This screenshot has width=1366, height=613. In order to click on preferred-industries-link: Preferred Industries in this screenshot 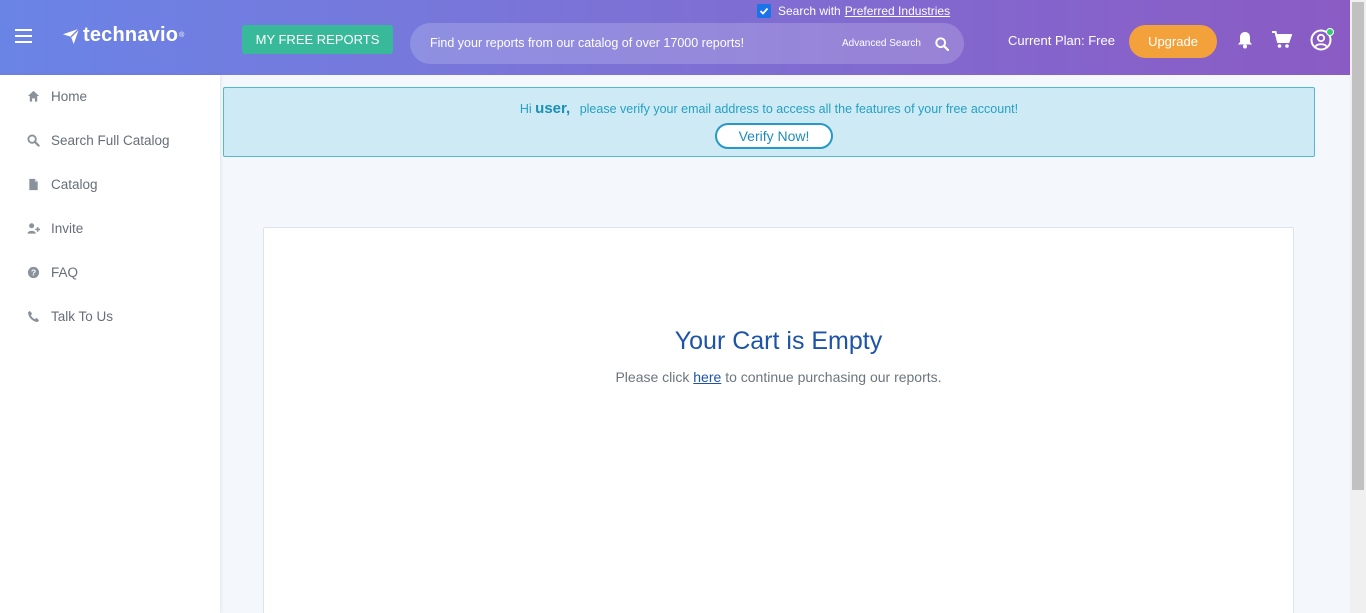, I will do `click(897, 11)`.